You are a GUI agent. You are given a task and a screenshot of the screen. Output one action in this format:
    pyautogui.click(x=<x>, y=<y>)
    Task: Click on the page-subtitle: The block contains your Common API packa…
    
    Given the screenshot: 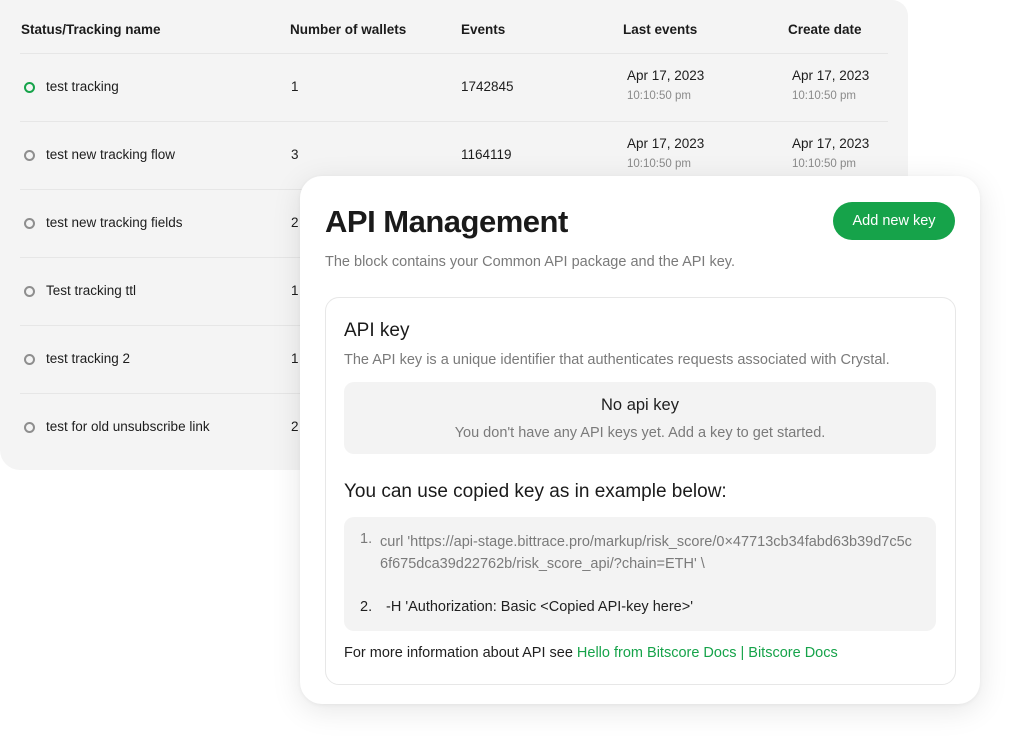 What is the action you would take?
    pyautogui.click(x=530, y=262)
    